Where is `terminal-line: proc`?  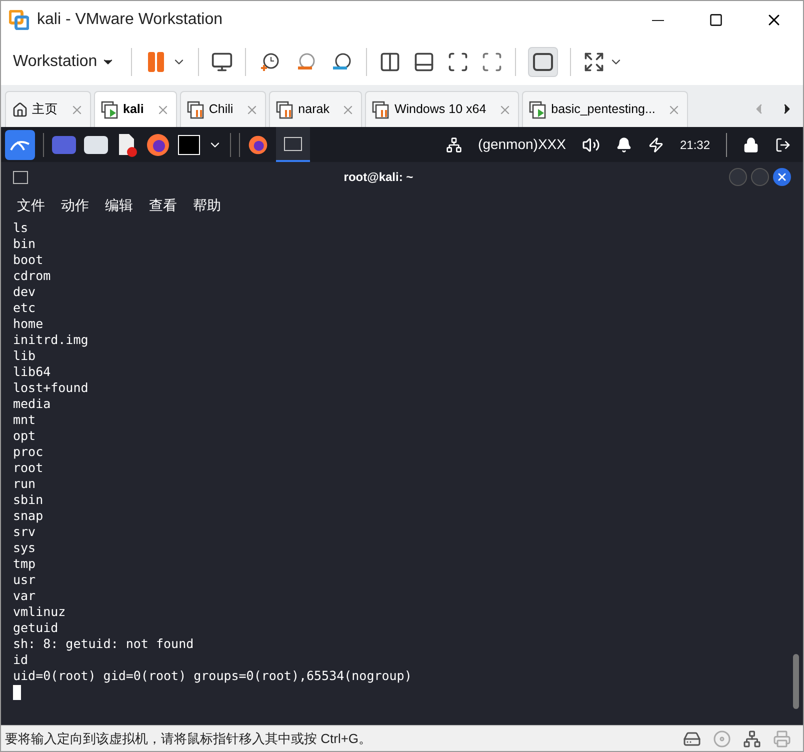
terminal-line: proc is located at coordinates (28, 452).